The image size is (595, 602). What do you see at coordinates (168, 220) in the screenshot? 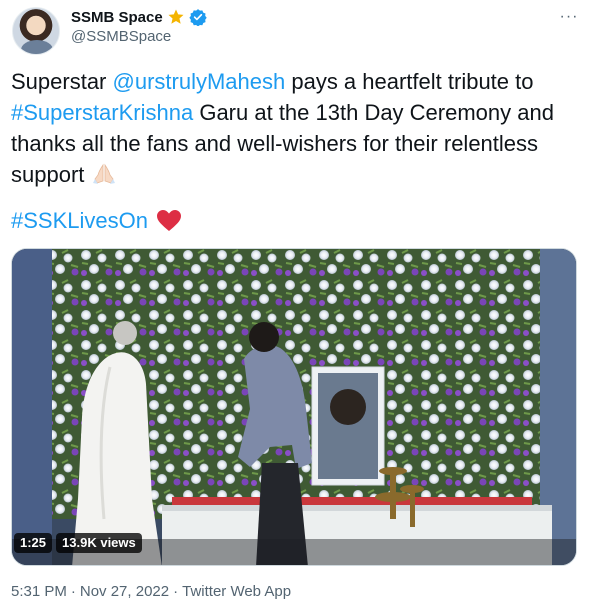
I see `red-heart-icon` at bounding box center [168, 220].